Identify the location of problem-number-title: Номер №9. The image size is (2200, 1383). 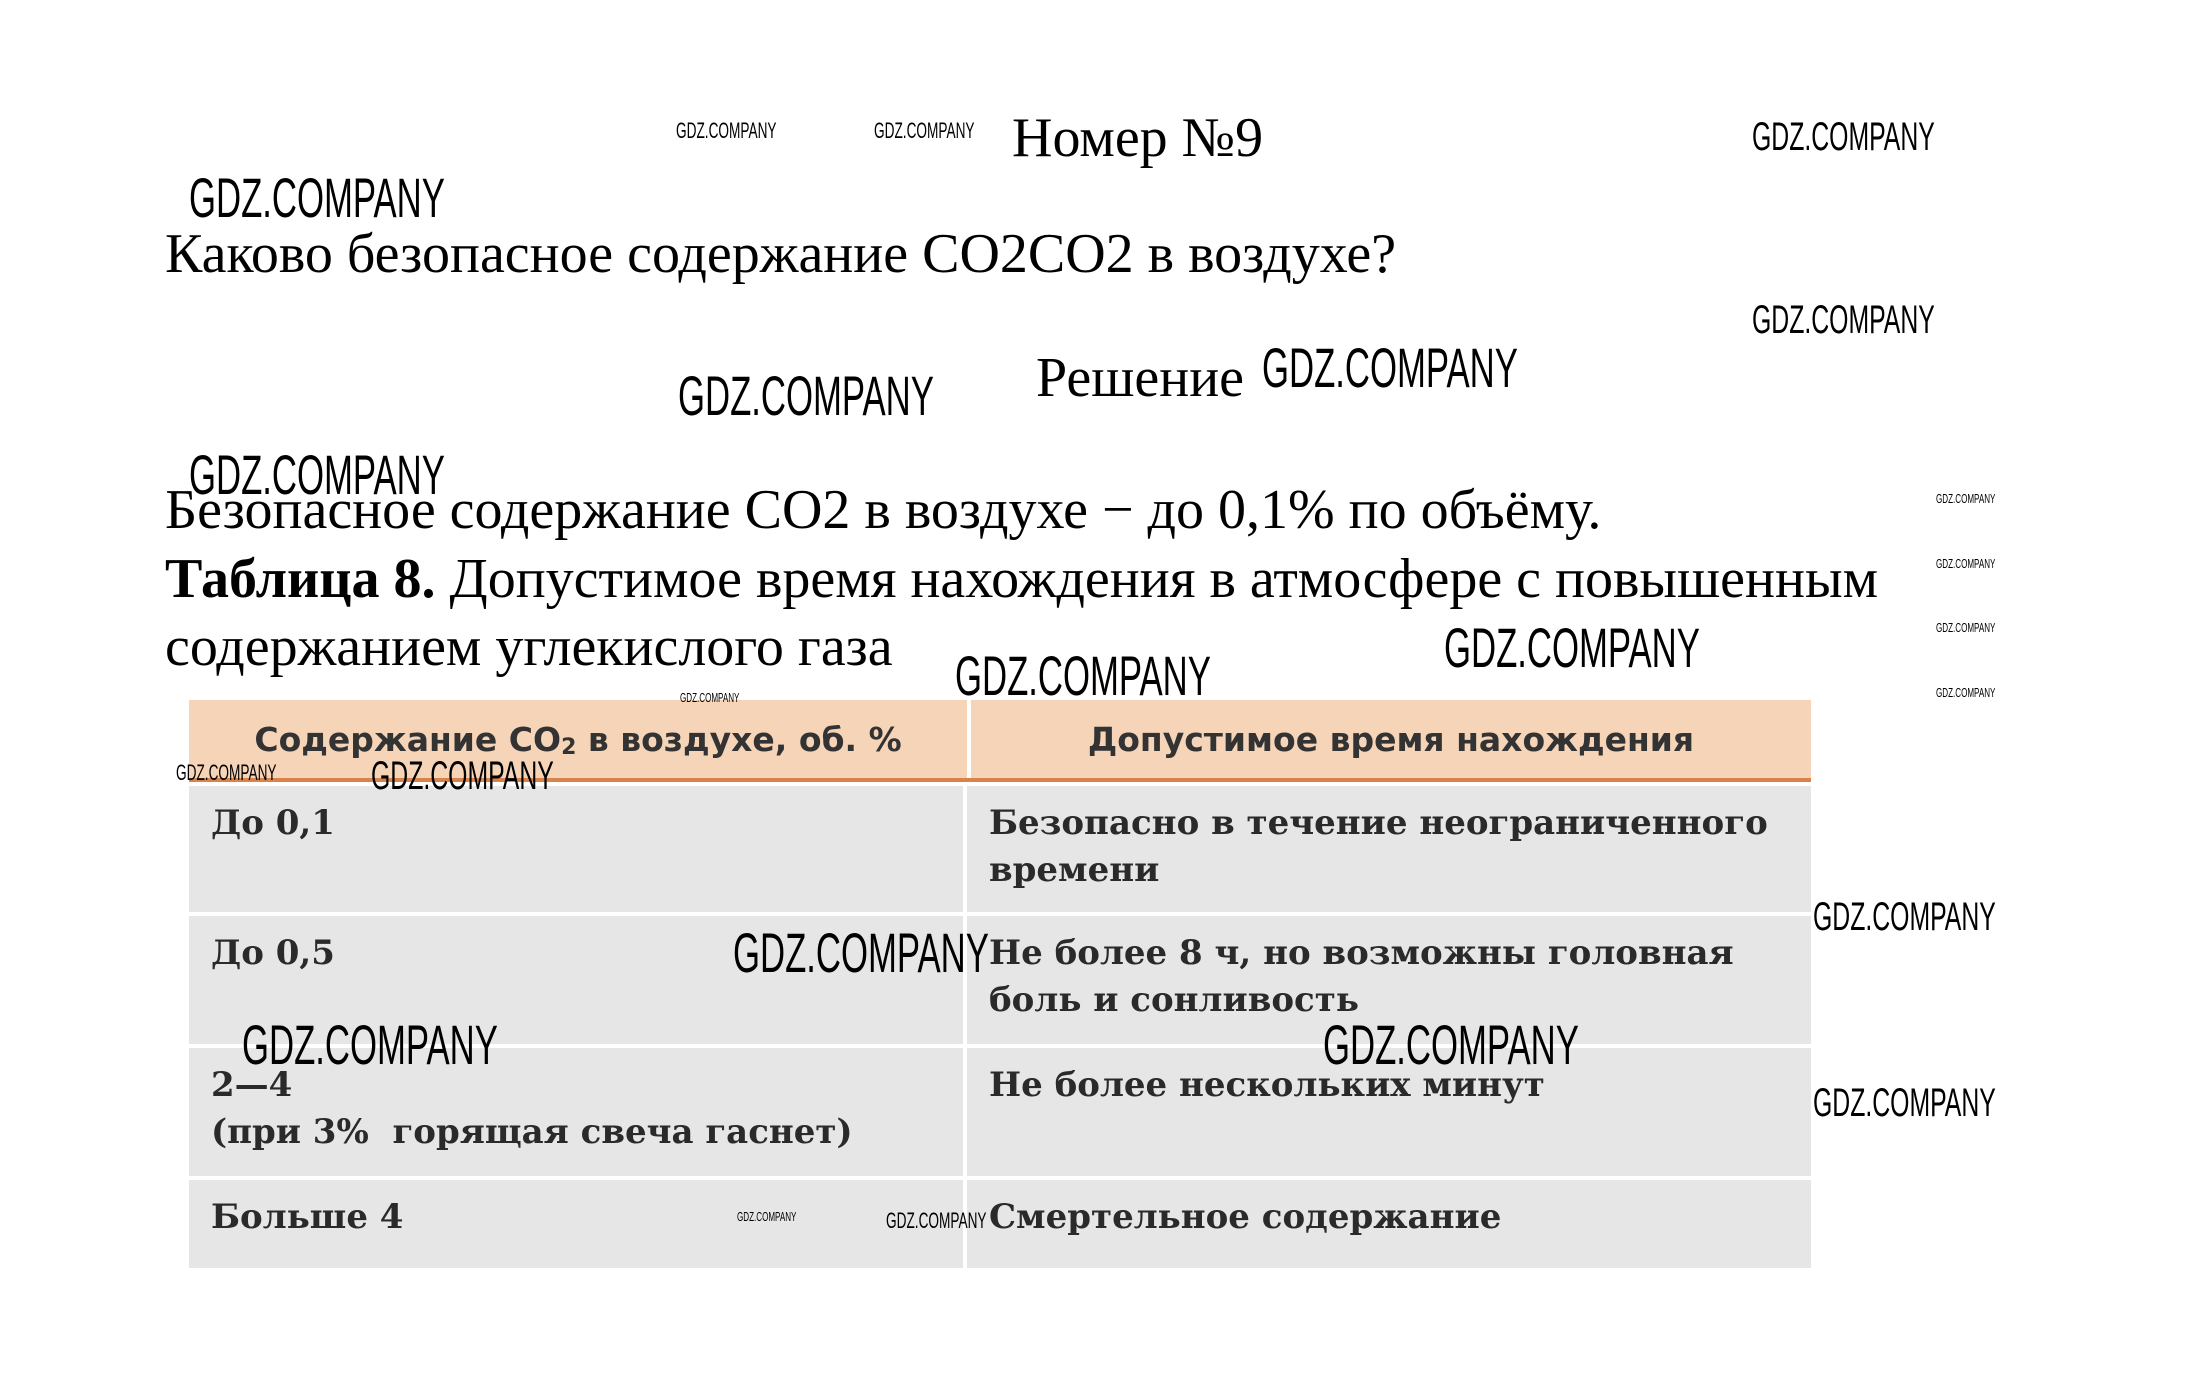
(1138, 138).